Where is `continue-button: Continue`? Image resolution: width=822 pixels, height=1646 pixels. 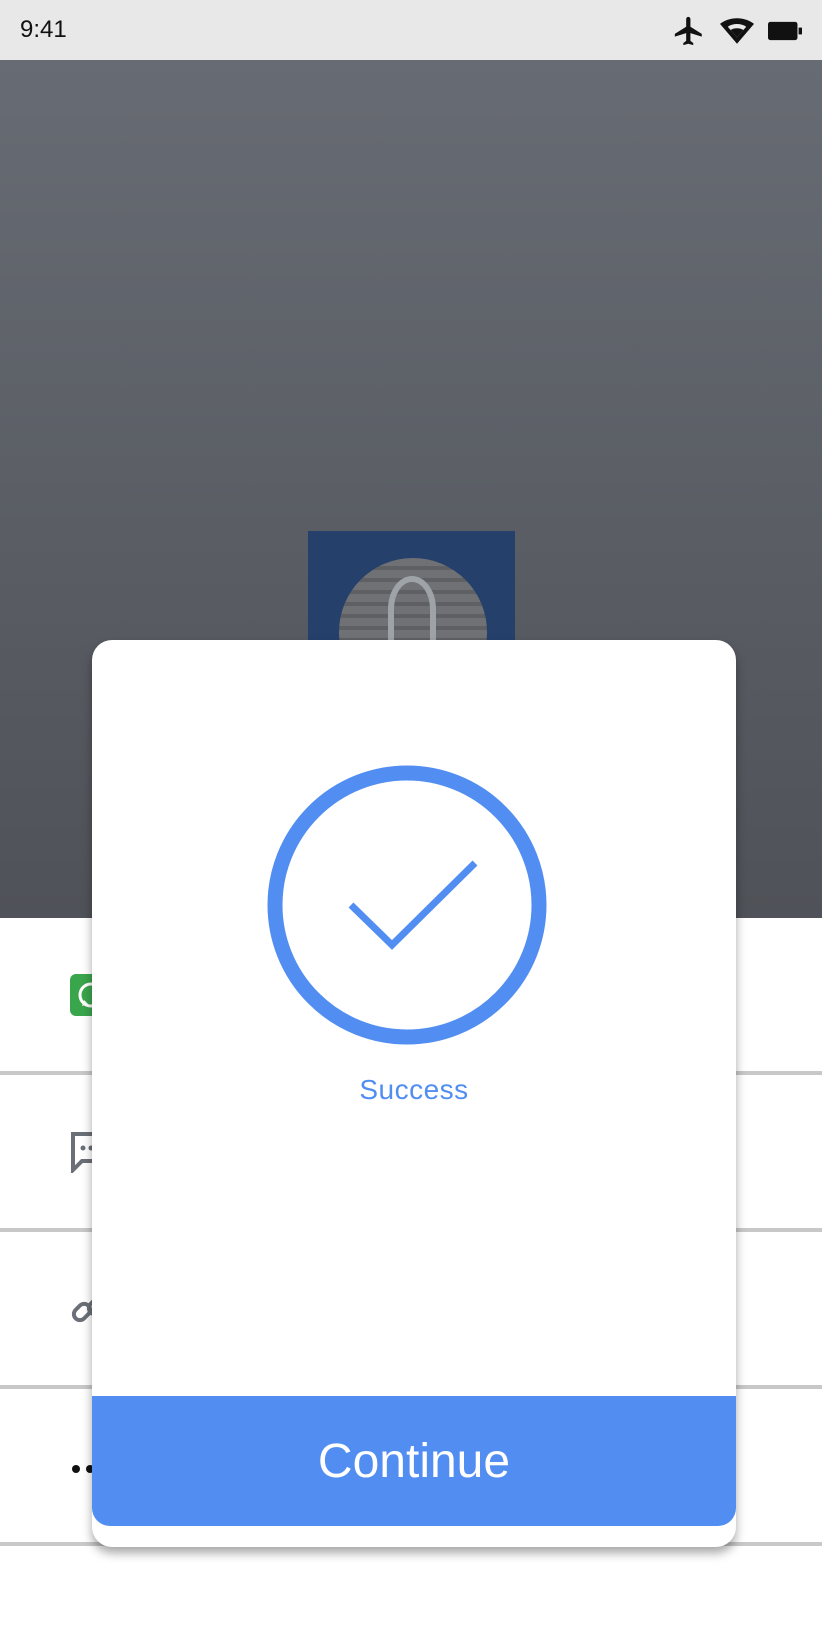 continue-button: Continue is located at coordinates (414, 1461).